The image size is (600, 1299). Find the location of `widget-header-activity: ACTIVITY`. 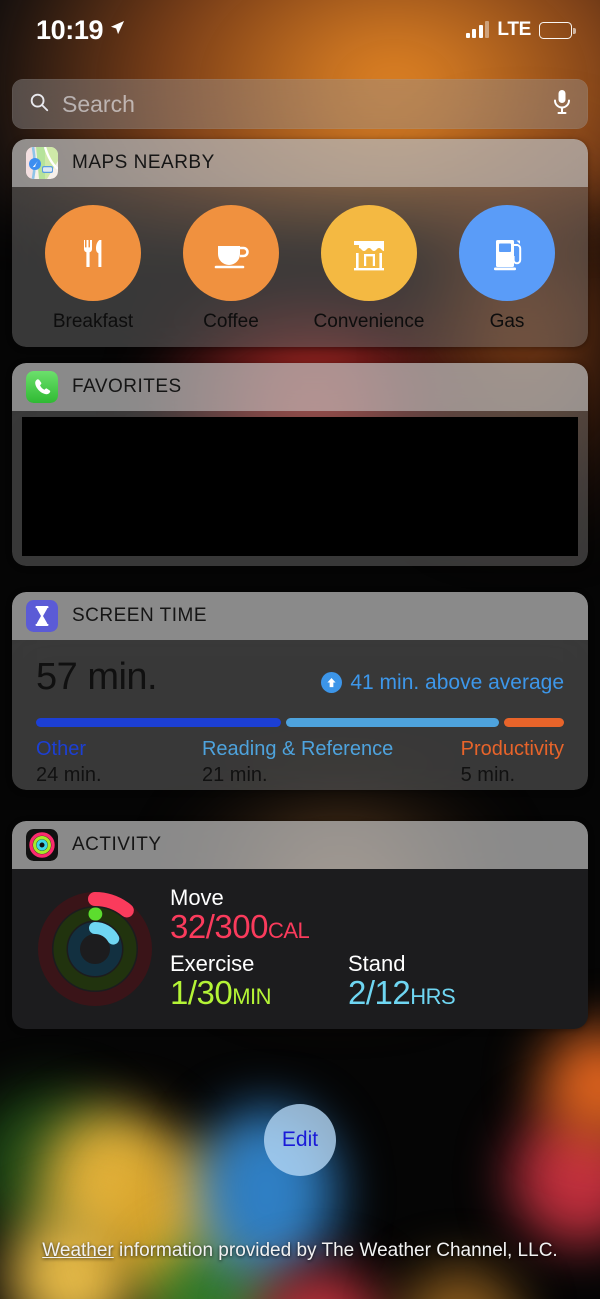

widget-header-activity: ACTIVITY is located at coordinates (300, 845).